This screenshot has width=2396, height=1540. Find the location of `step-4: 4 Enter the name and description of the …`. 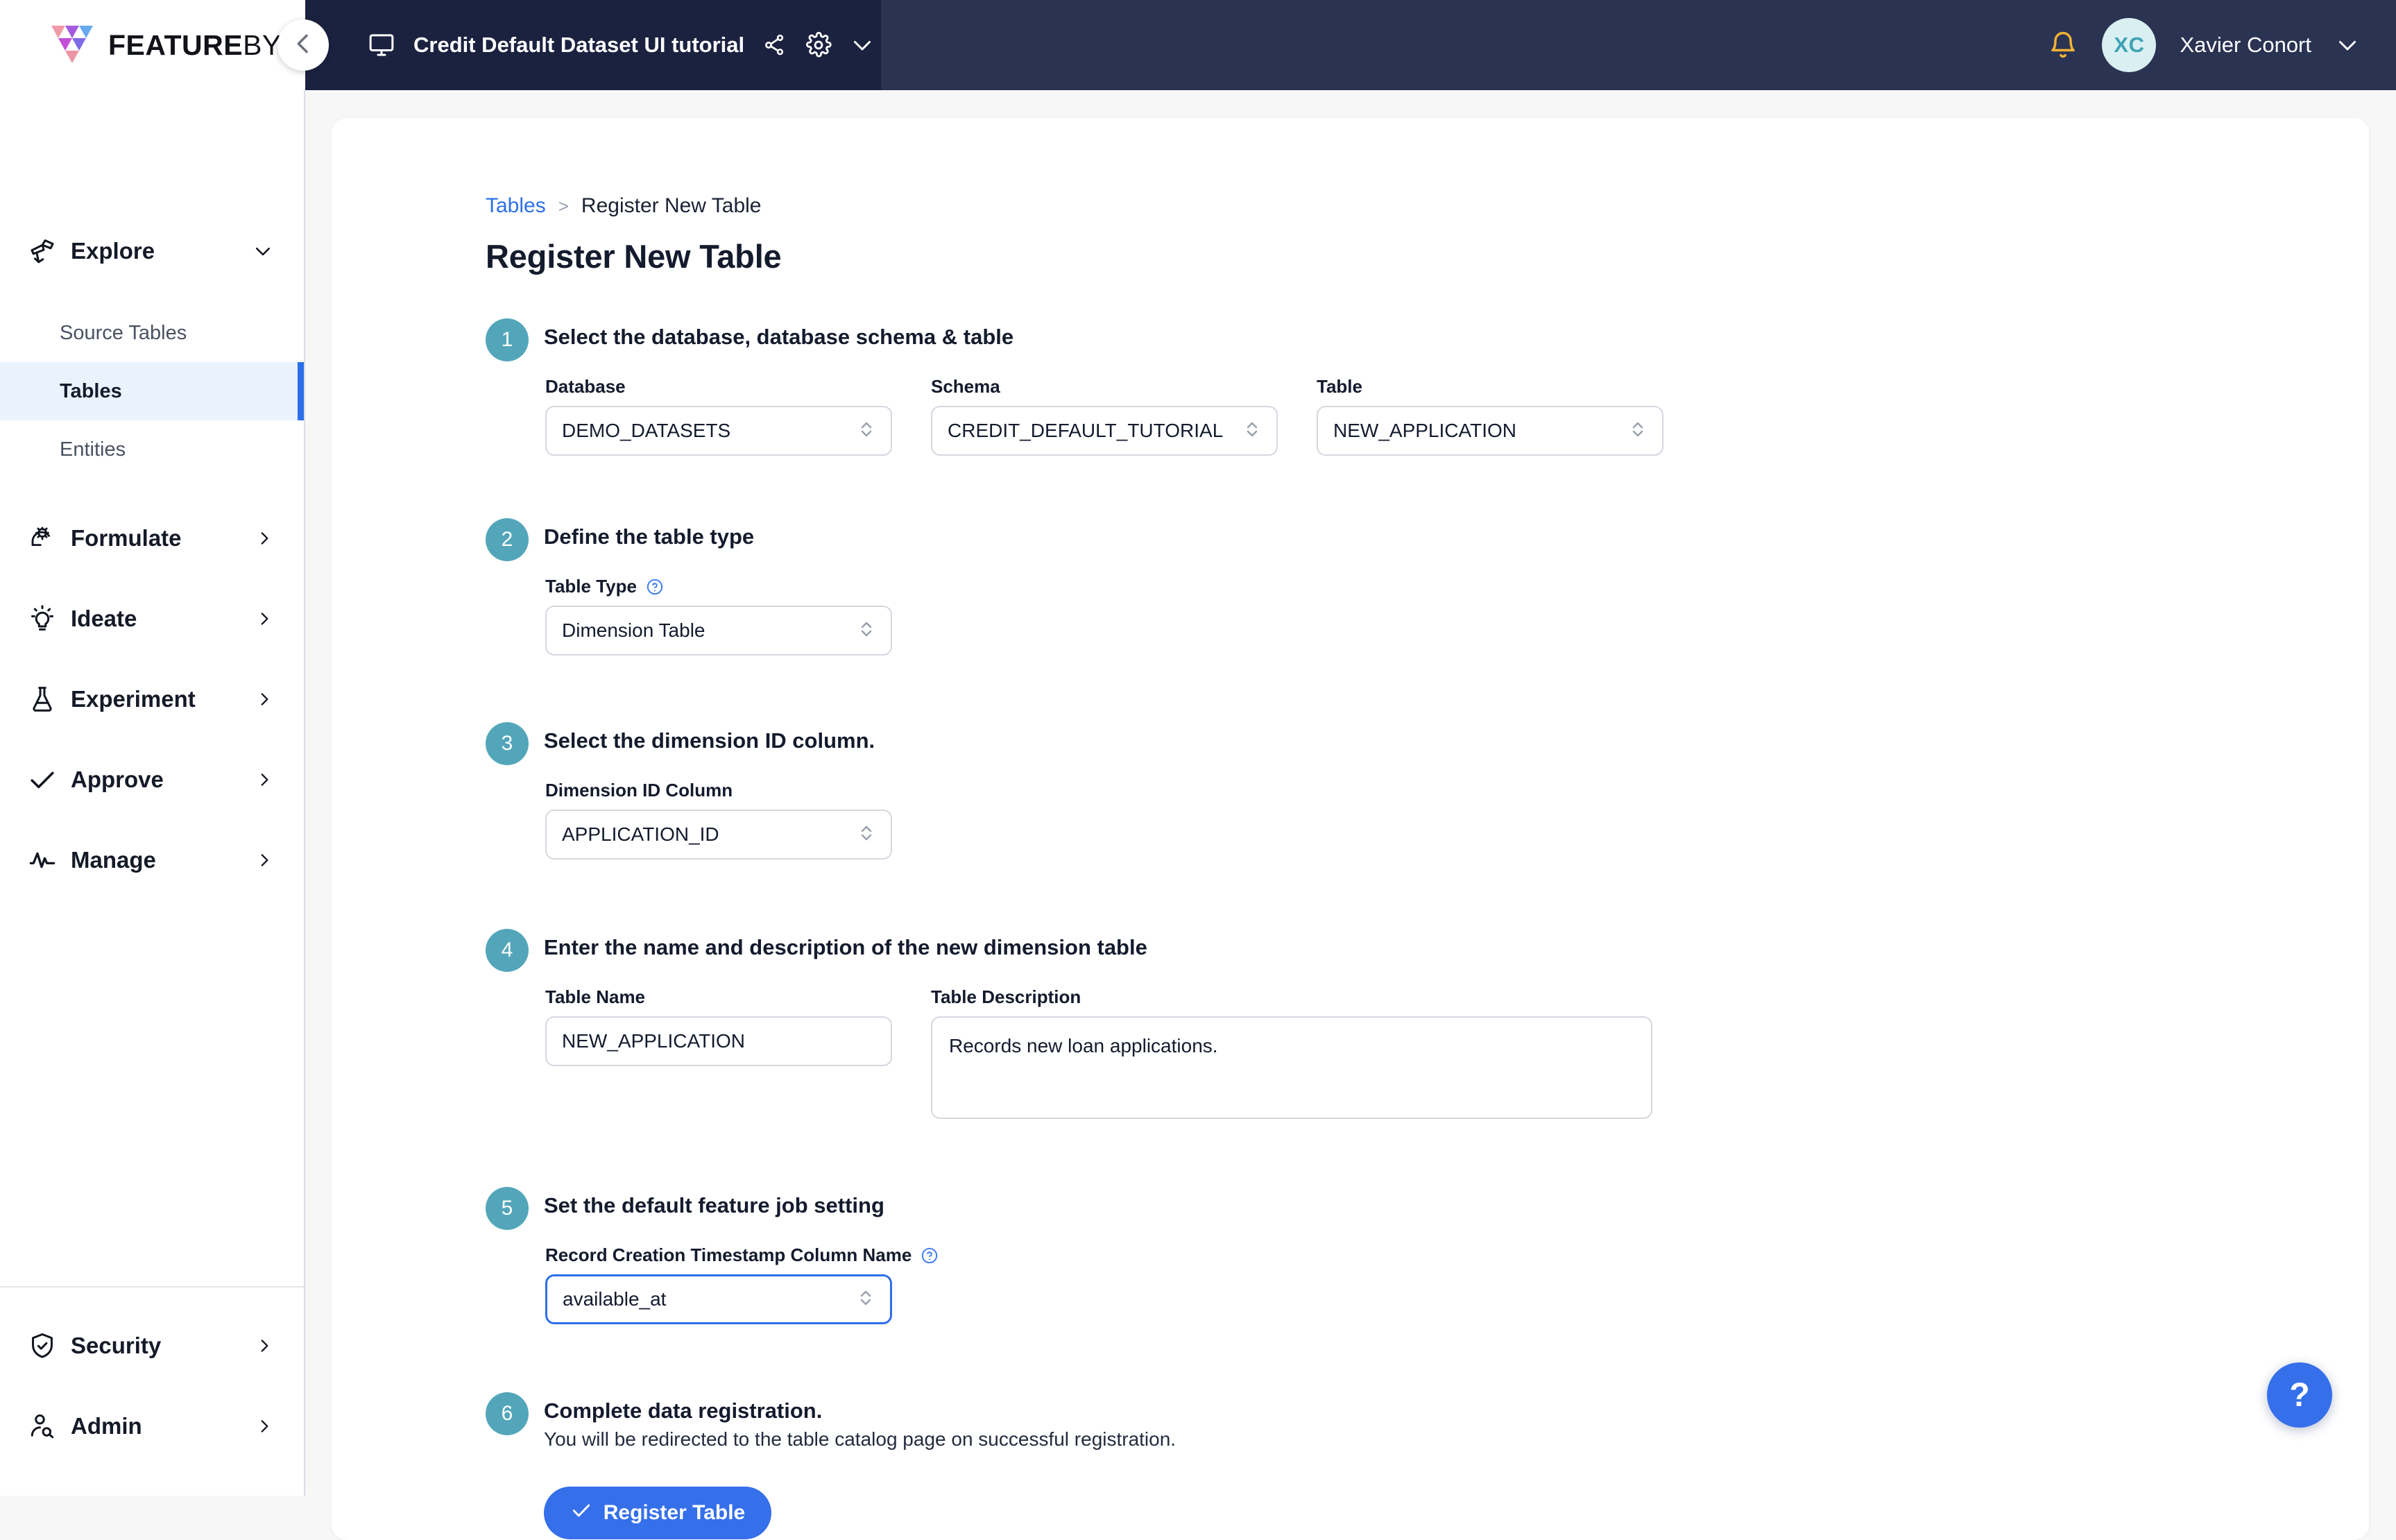

step-4: 4 Enter the name and description of the … is located at coordinates (1427, 1024).